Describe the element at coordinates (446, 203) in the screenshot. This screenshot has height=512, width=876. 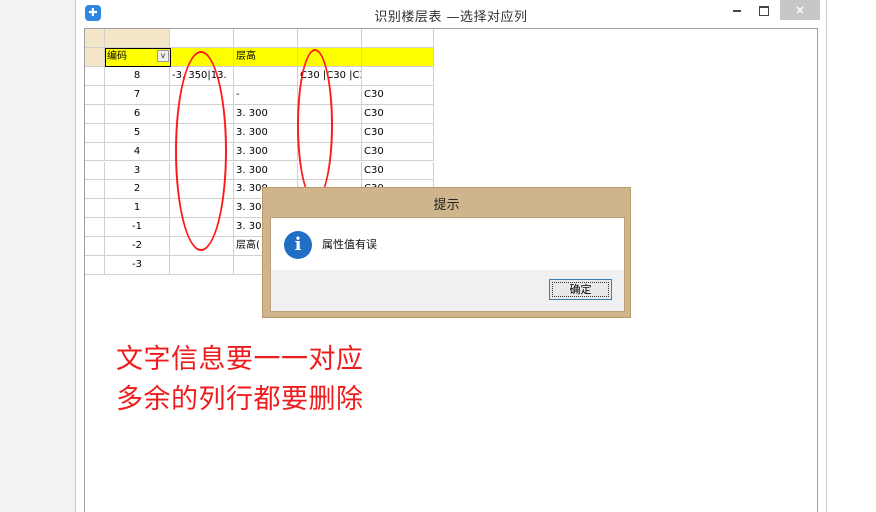
I see `dialog-title: 提示` at that location.